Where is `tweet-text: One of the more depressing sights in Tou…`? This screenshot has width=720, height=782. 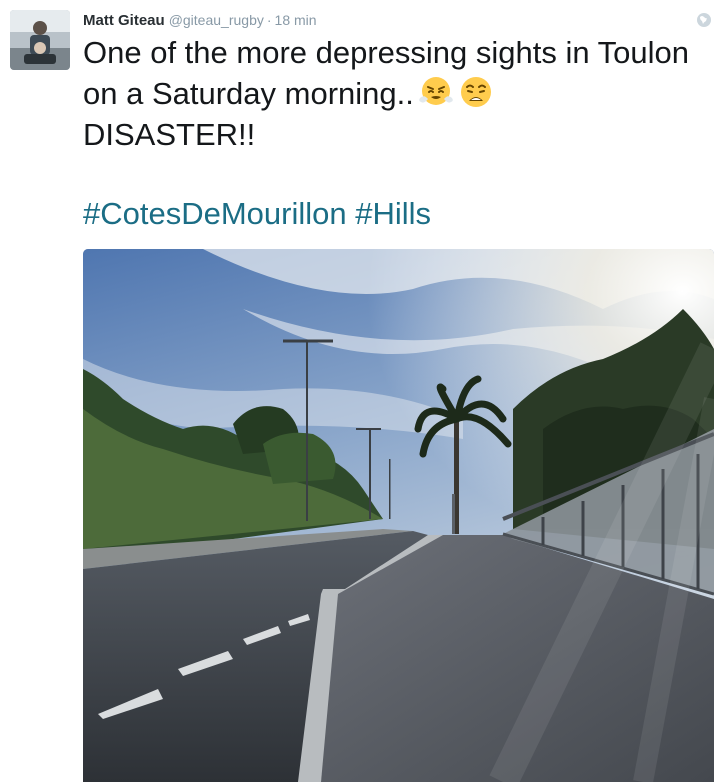 tweet-text: One of the more depressing sights in Tou… is located at coordinates (388, 93).